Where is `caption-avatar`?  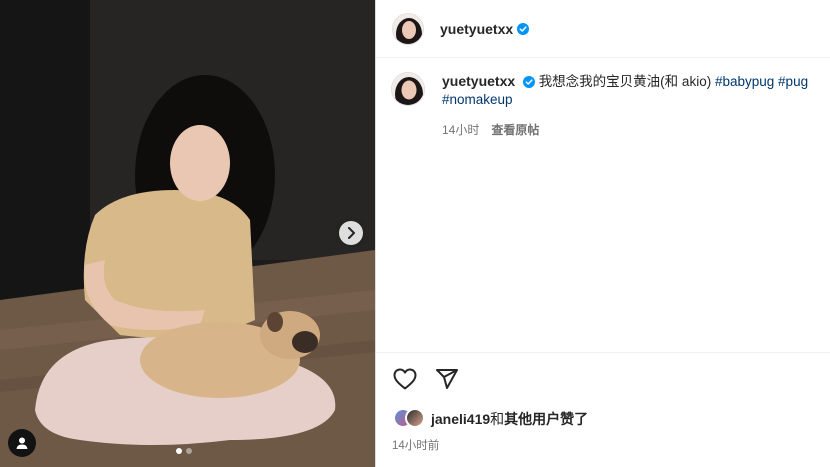 caption-avatar is located at coordinates (408, 89).